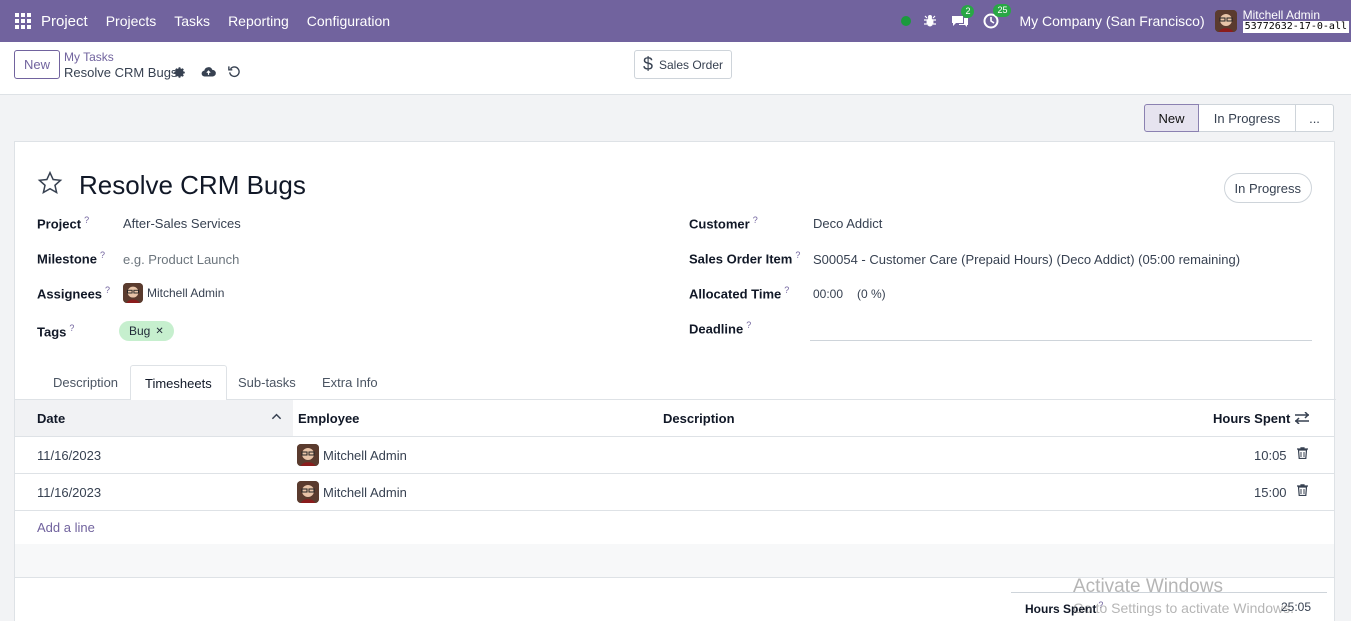 This screenshot has height=621, width=1351. Describe the element at coordinates (179, 74) in the screenshot. I see `gear-icon` at that location.